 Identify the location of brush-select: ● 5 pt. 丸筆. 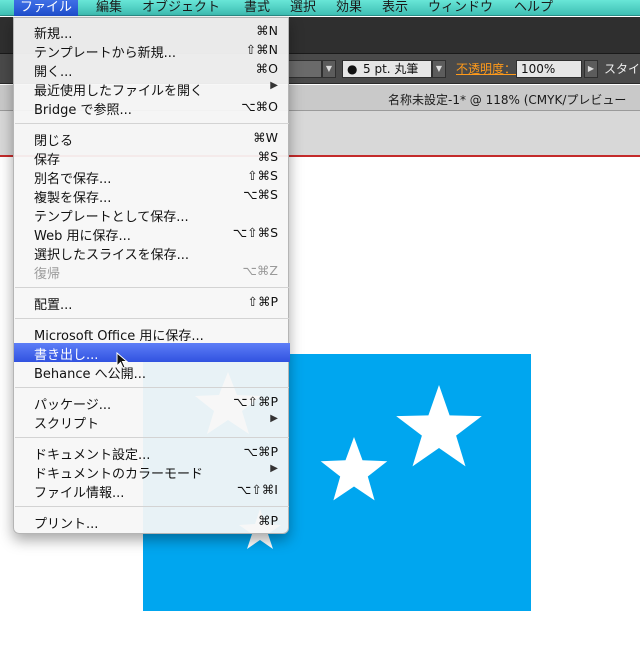
(387, 69).